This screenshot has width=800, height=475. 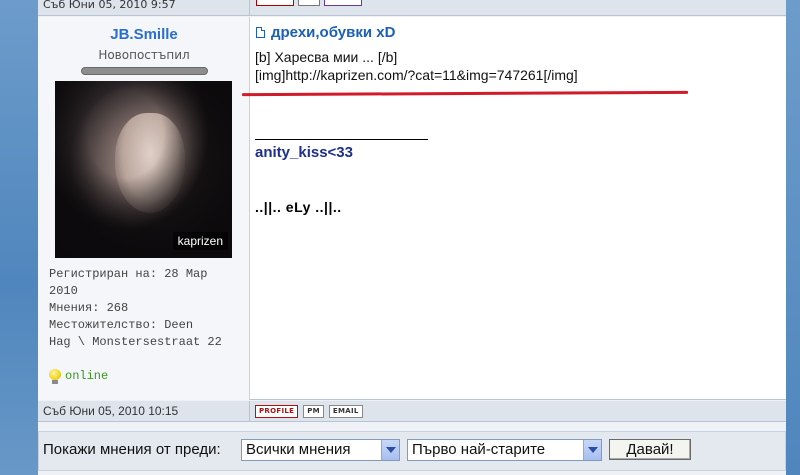 I want to click on signature-separator, so click(x=341, y=139).